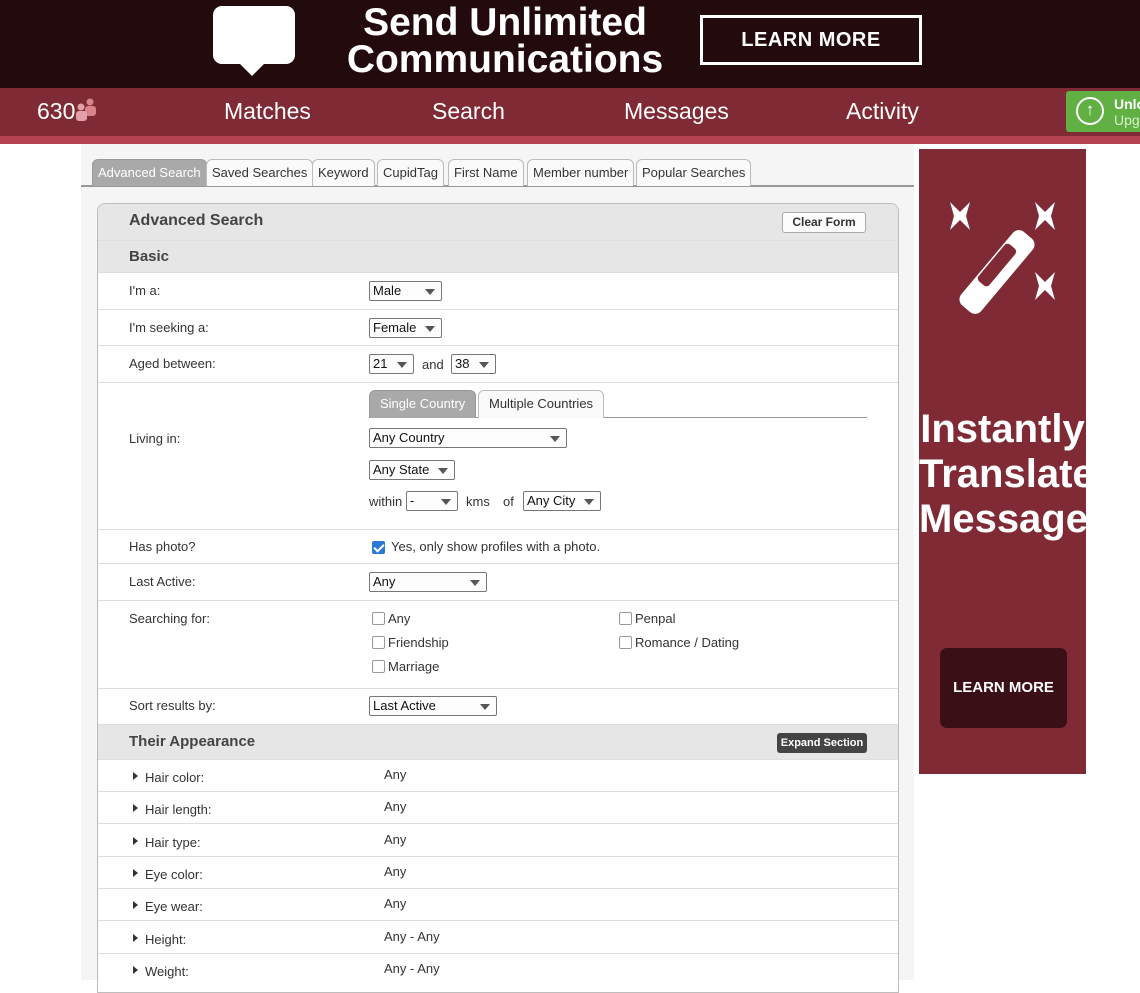 This screenshot has height=993, width=1140. What do you see at coordinates (498, 742) in the screenshot?
I see `appearance-section-header: Their Appearance Expand Section` at bounding box center [498, 742].